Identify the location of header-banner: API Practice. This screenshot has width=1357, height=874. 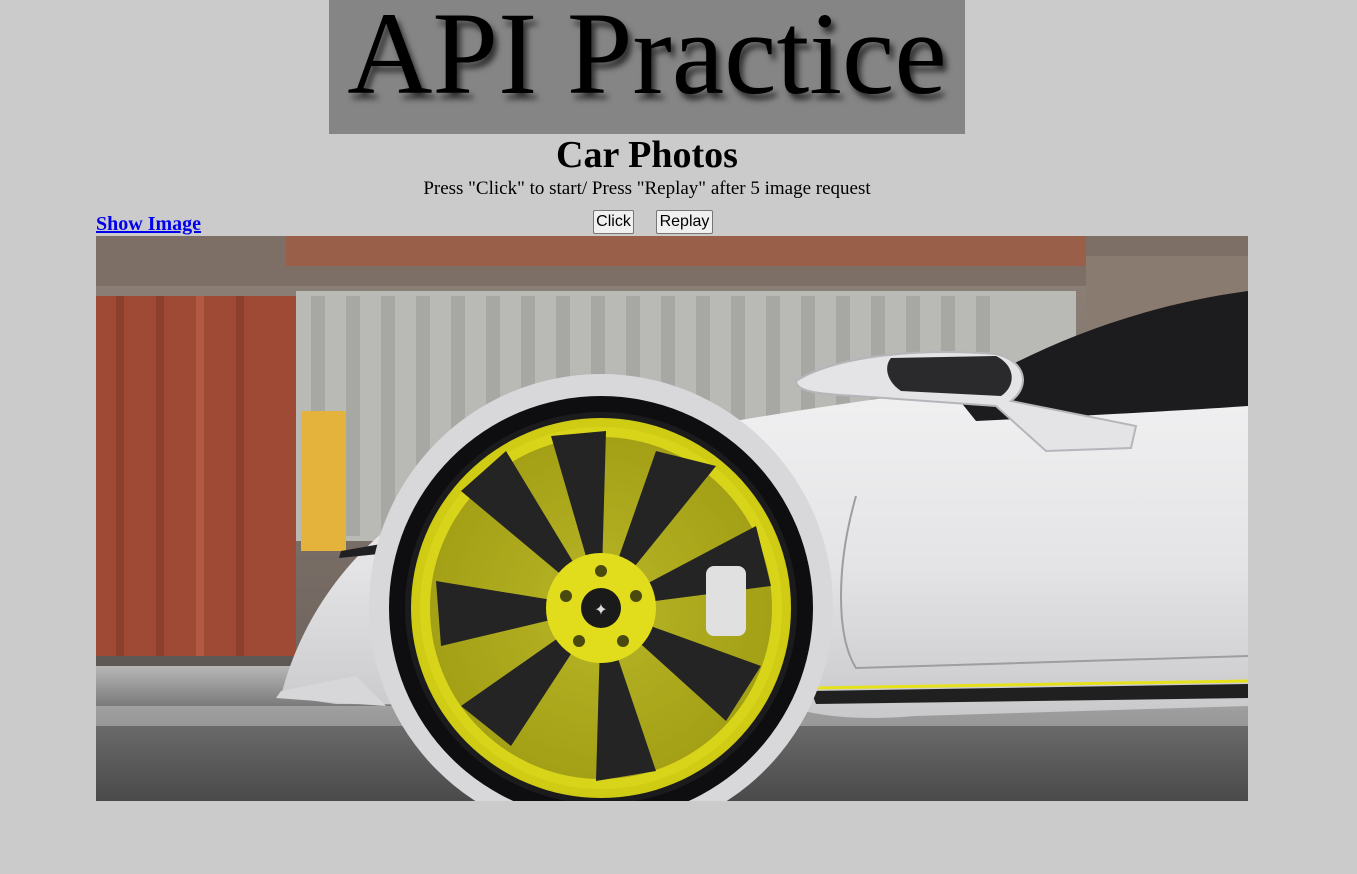
(647, 67).